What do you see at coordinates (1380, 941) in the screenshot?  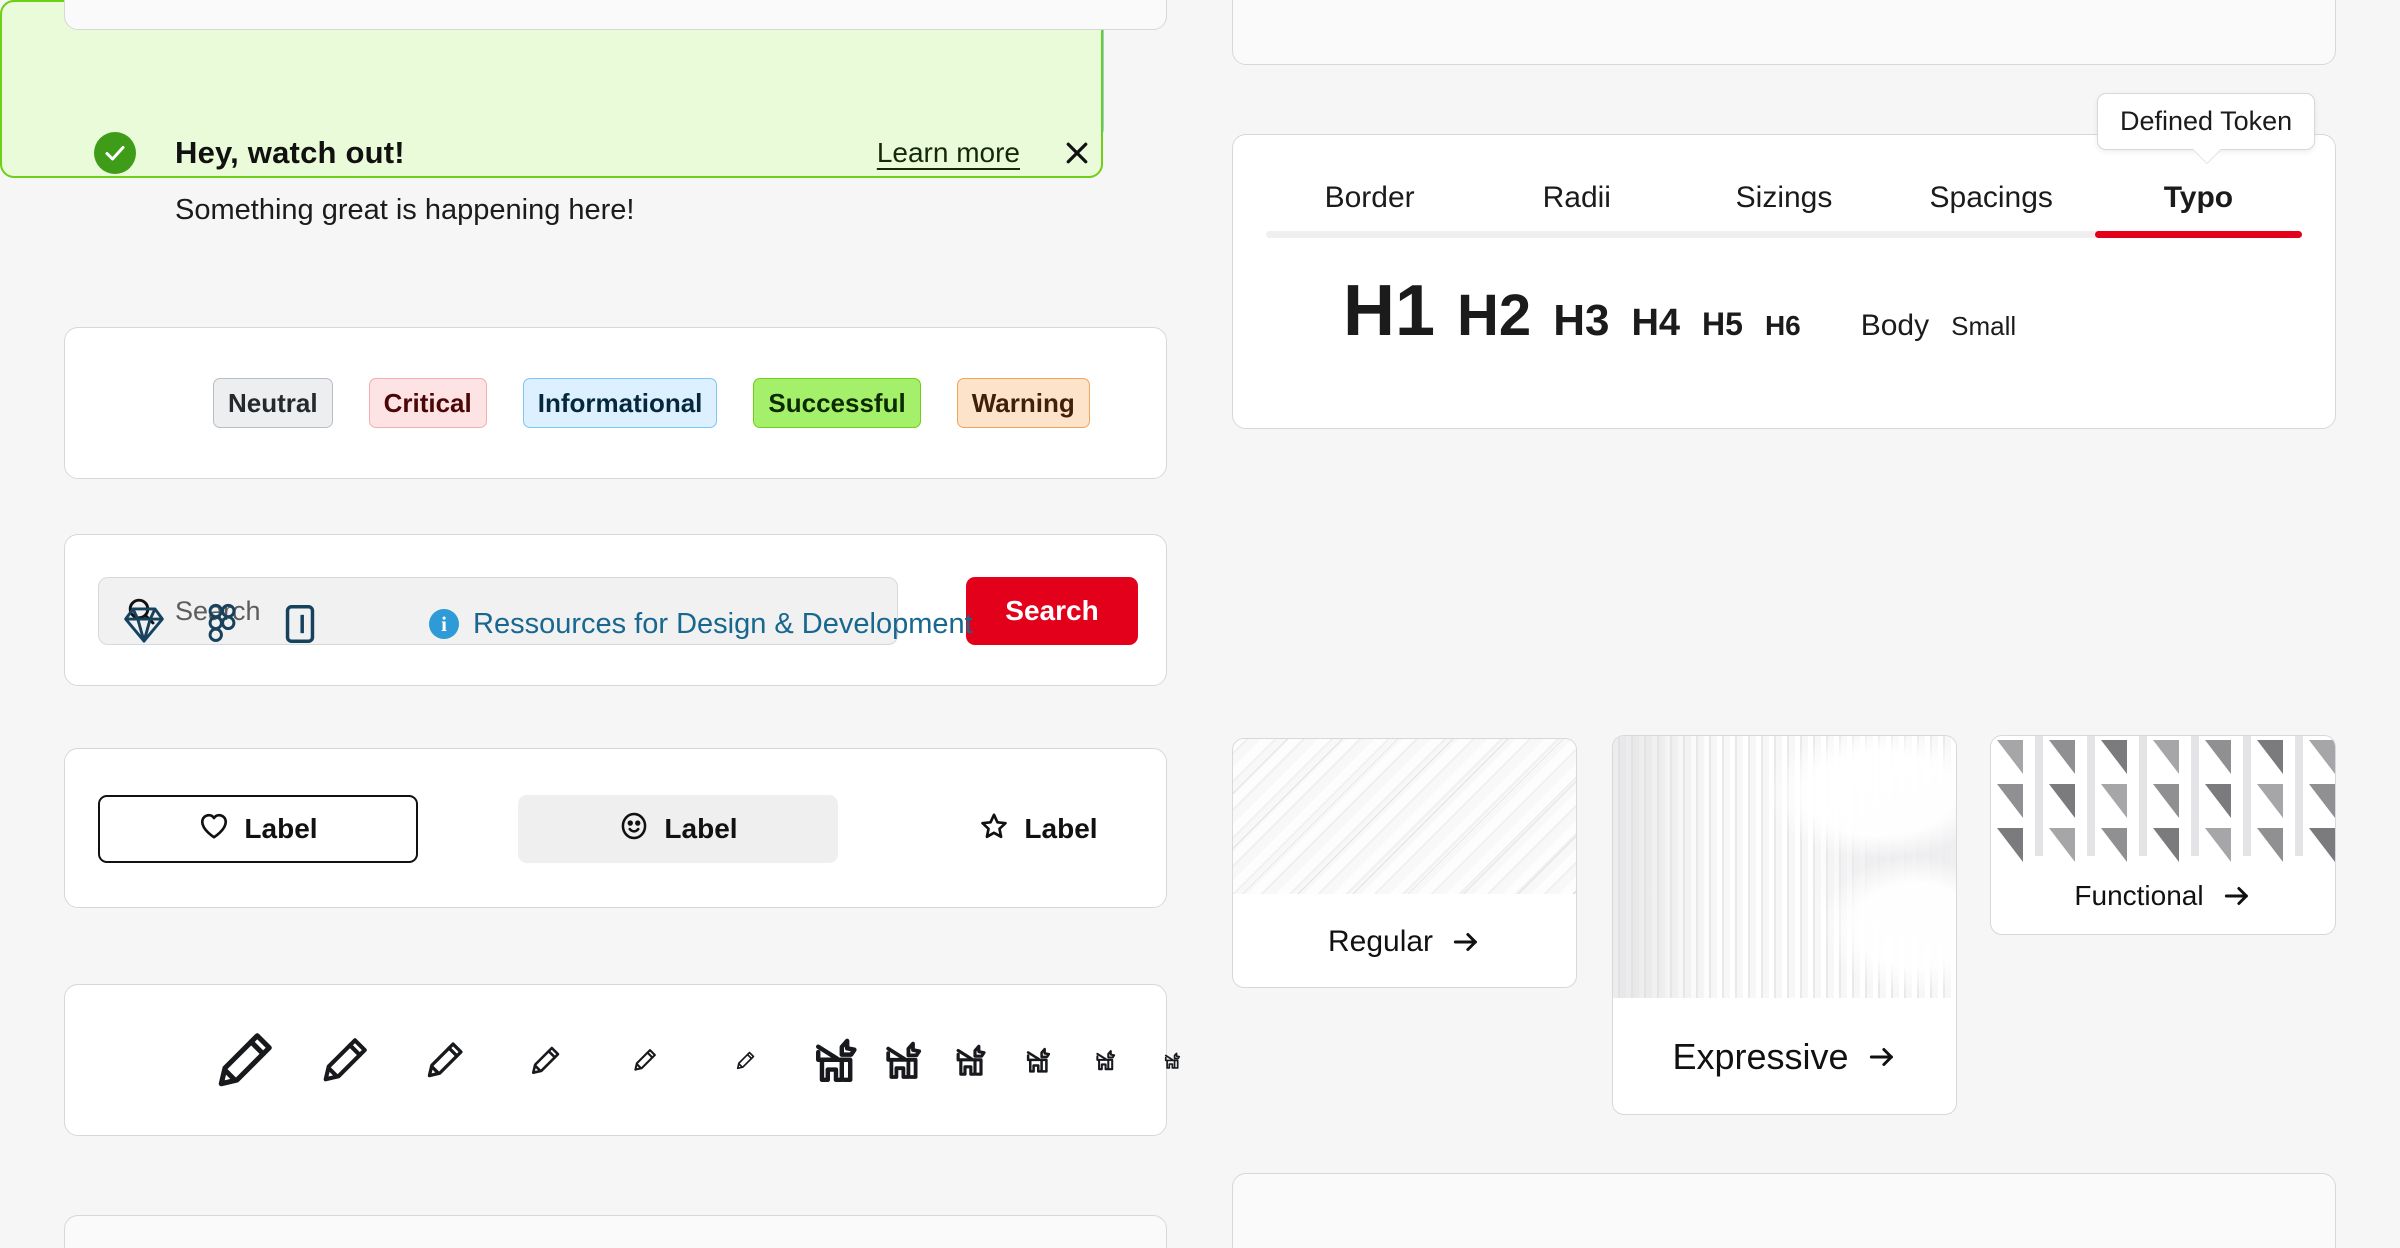 I see `showcase-label: Regular` at bounding box center [1380, 941].